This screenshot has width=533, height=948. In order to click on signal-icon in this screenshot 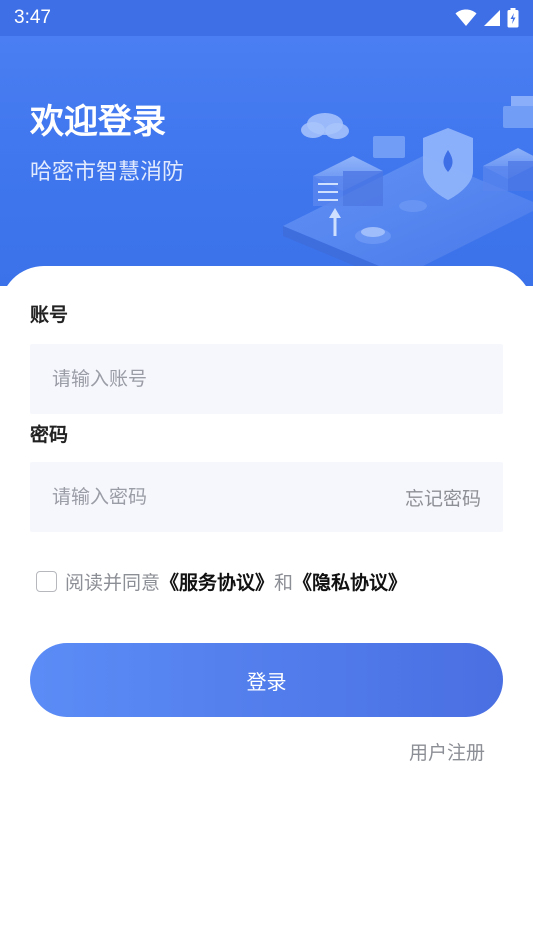, I will do `click(492, 18)`.